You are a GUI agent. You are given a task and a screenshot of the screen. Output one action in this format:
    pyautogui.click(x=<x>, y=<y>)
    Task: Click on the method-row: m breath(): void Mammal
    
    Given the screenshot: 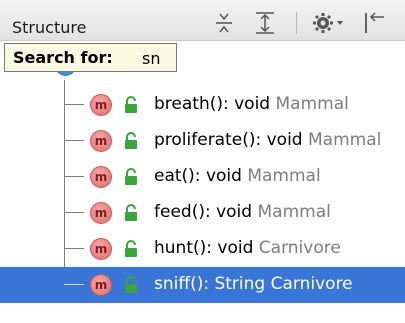 What is the action you would take?
    pyautogui.click(x=202, y=105)
    